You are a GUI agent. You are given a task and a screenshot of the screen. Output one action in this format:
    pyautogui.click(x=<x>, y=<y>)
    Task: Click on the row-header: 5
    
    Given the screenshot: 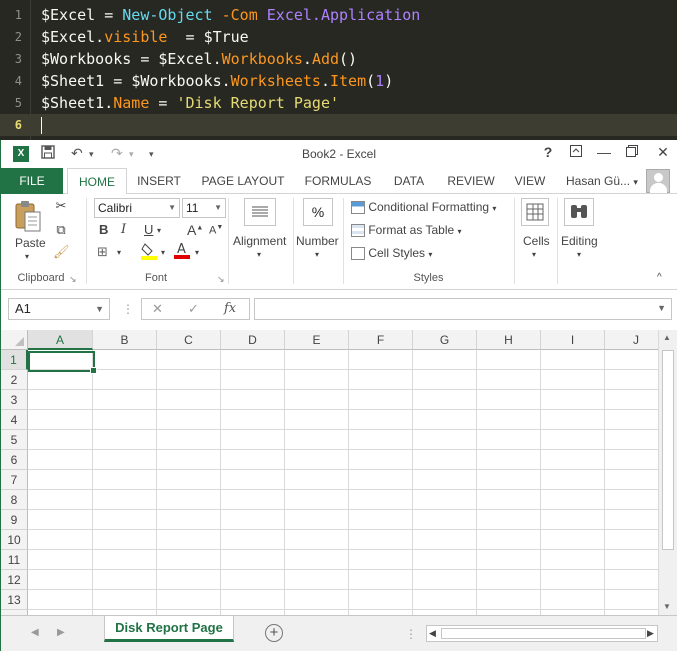 What is the action you would take?
    pyautogui.click(x=14, y=440)
    